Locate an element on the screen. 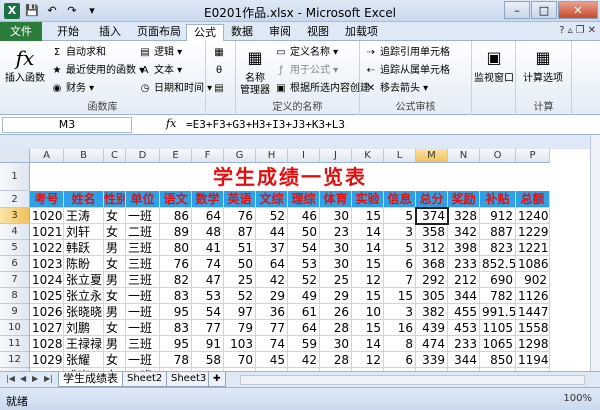  table-cell: 44 is located at coordinates (272, 232).